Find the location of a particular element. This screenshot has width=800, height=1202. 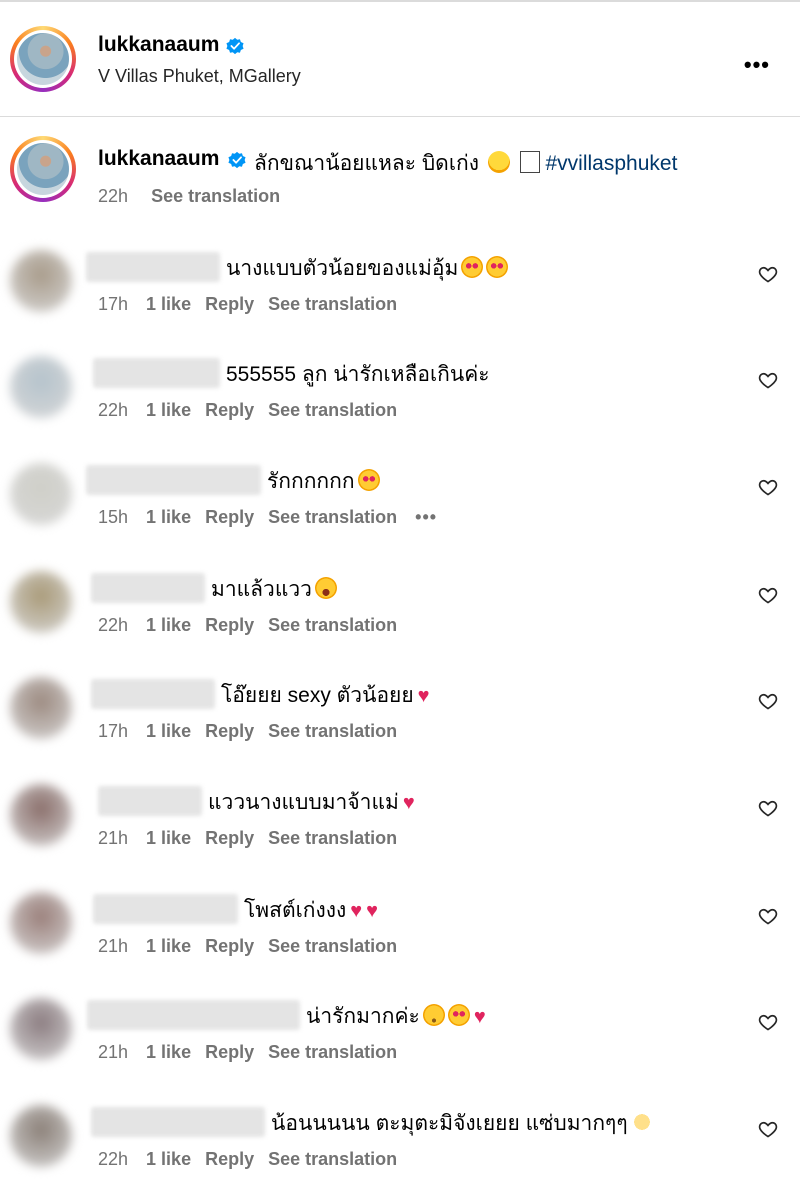

comment-time: 17h is located at coordinates (113, 304).